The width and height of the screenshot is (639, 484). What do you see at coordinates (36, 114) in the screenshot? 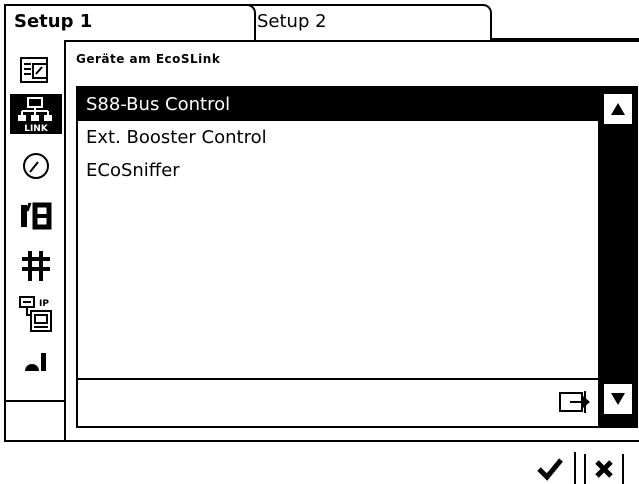
I see `ecoslink-network-icon: LINK` at bounding box center [36, 114].